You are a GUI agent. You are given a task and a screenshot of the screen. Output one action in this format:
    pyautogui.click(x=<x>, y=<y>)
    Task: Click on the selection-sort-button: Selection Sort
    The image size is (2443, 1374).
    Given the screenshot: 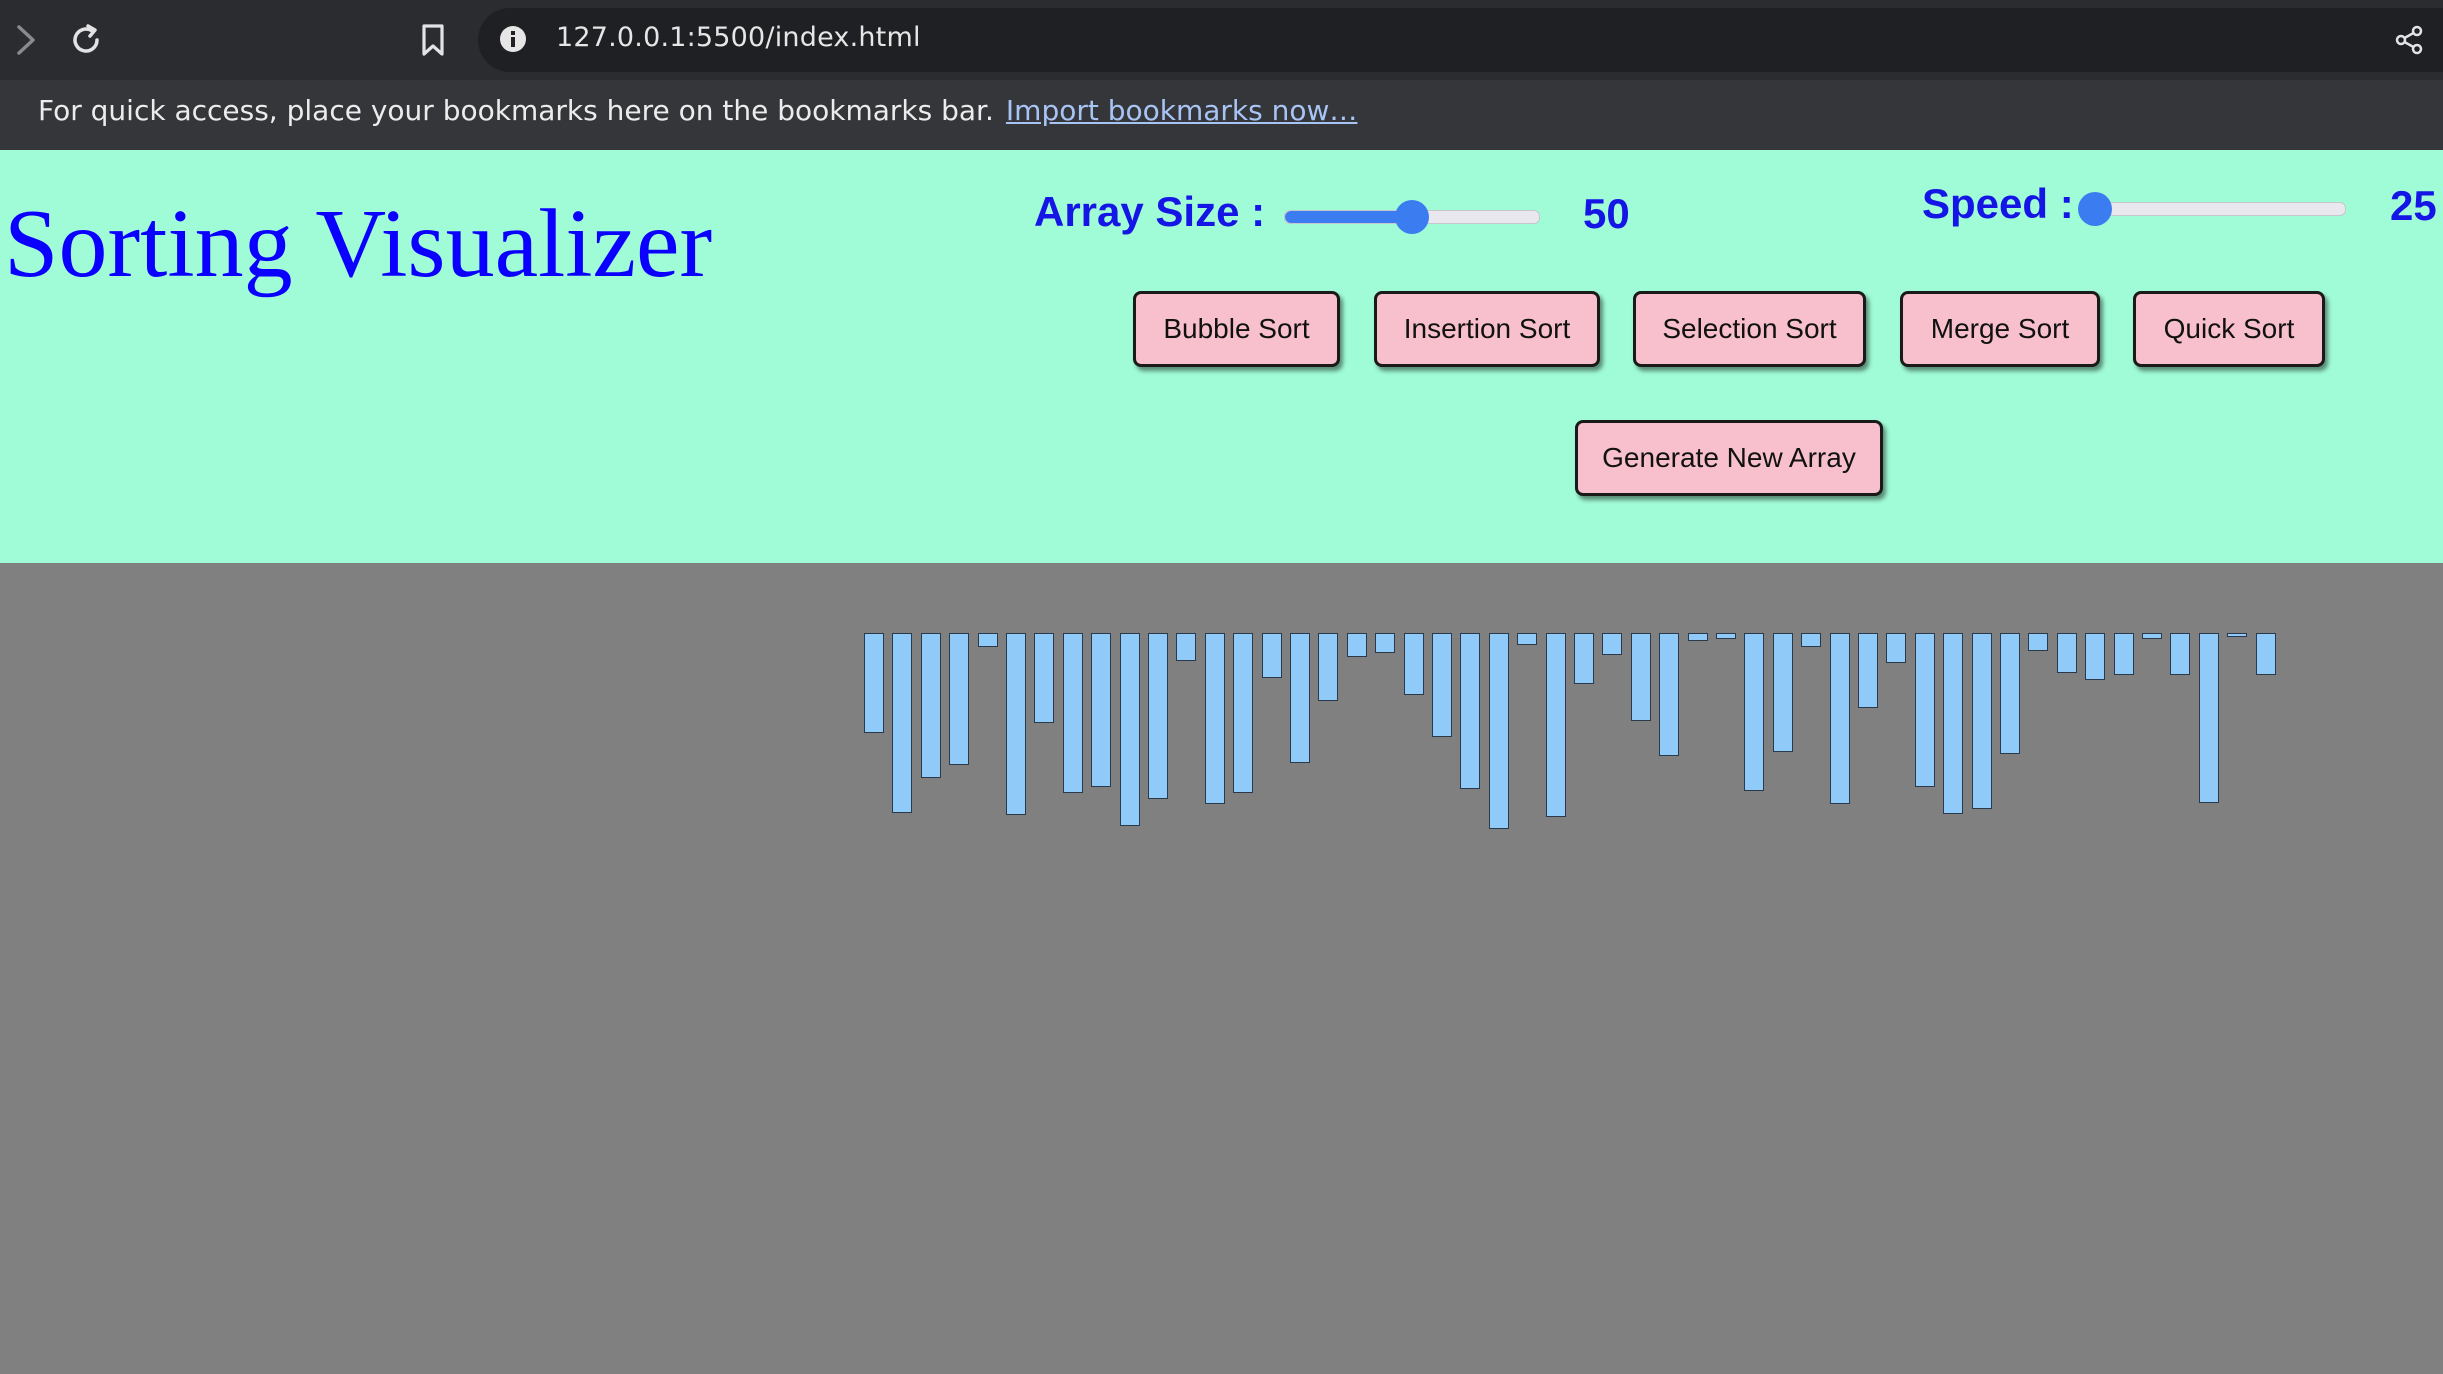 What is the action you would take?
    pyautogui.click(x=1749, y=329)
    